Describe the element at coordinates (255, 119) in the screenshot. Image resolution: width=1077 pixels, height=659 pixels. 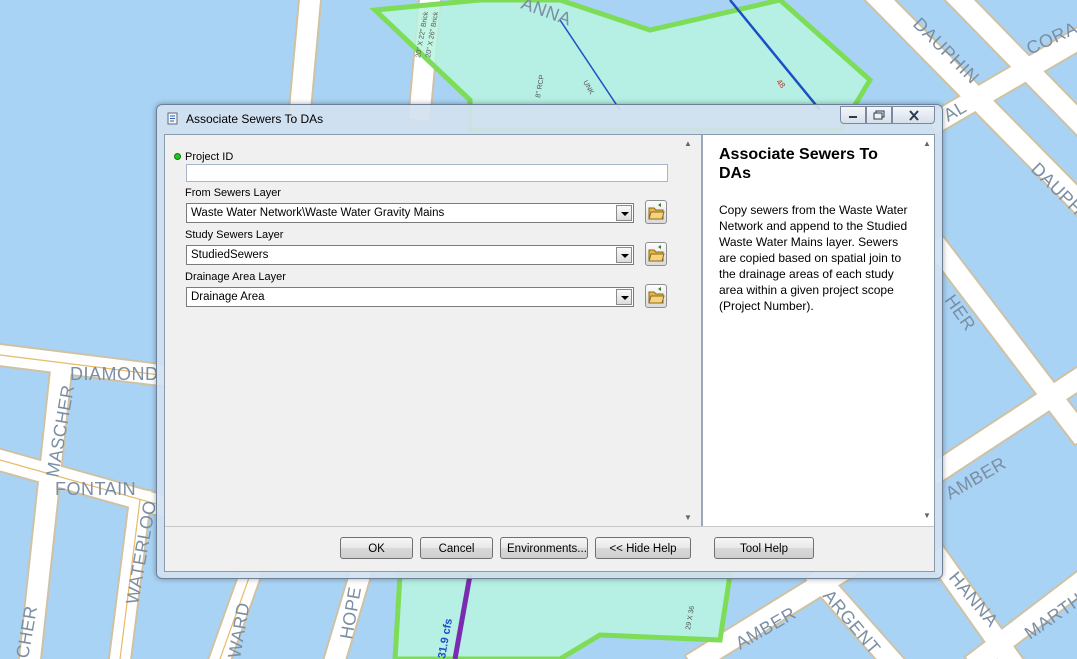
I see `window-title: Associate Sewers To DAs` at that location.